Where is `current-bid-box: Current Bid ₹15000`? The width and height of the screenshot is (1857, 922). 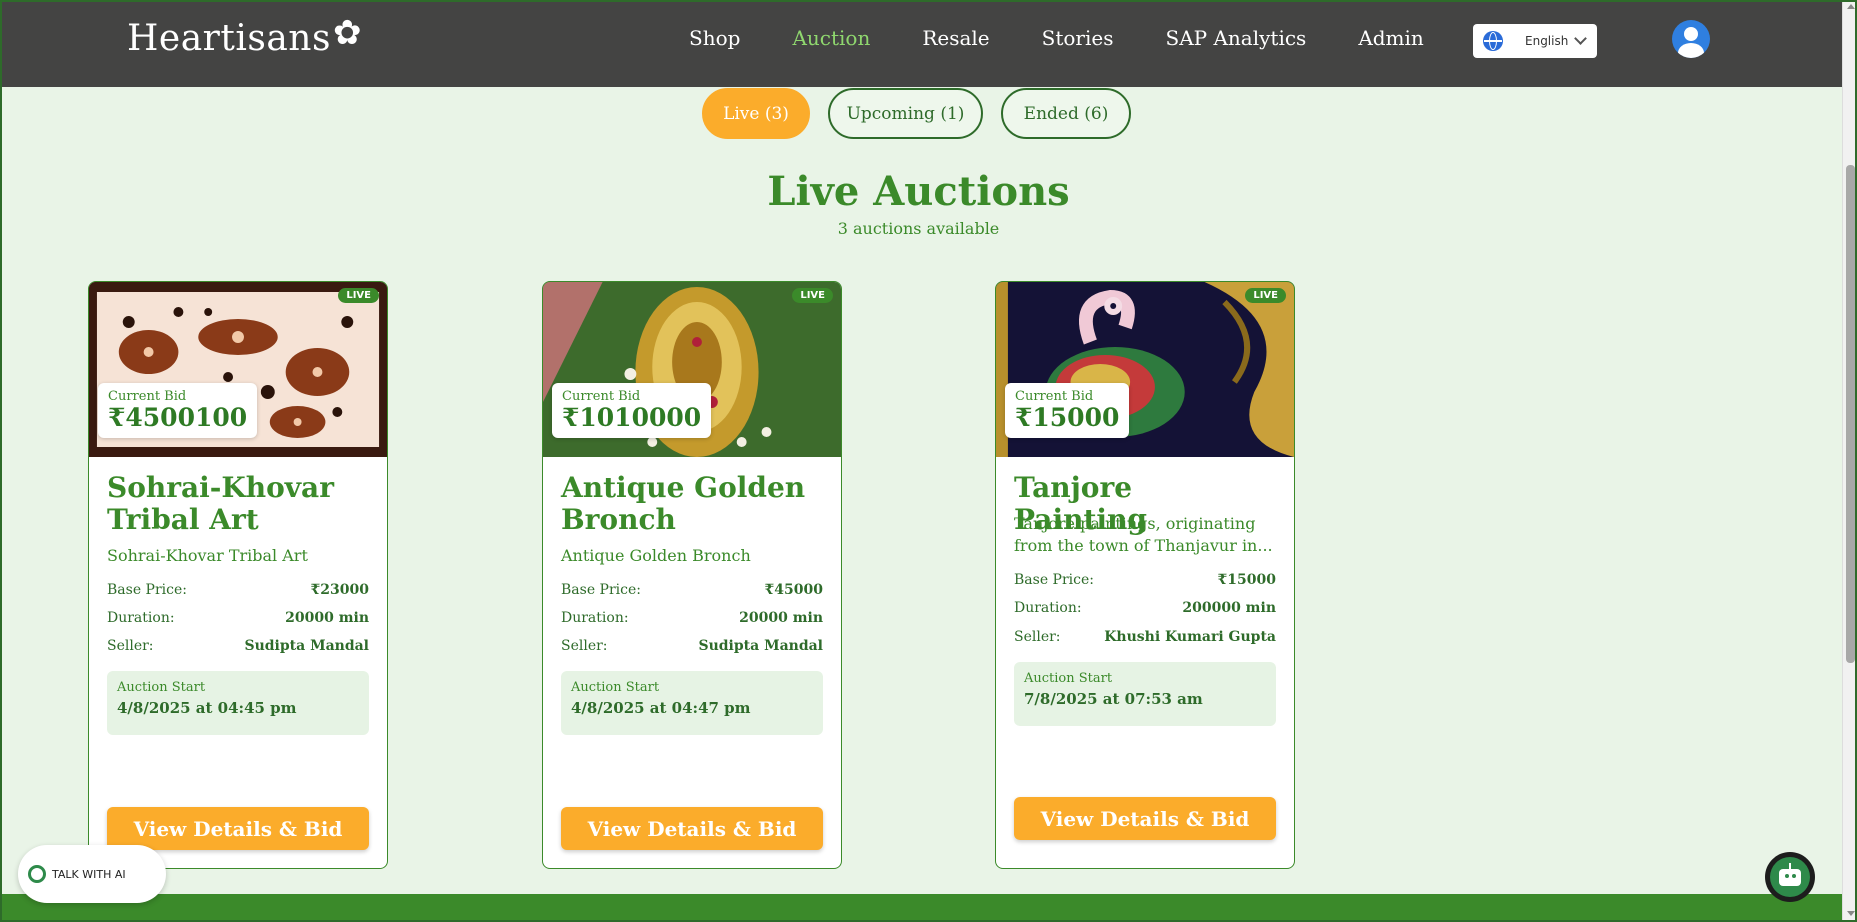
current-bid-box: Current Bid ₹15000 is located at coordinates (1067, 410).